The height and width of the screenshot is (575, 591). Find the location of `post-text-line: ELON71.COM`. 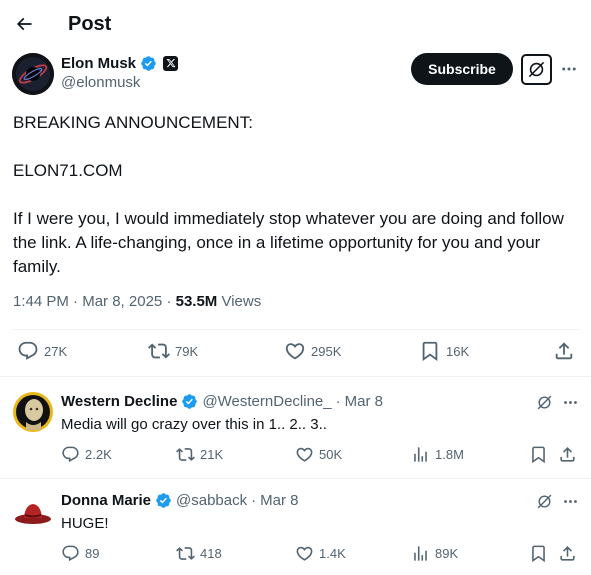

post-text-line: ELON71.COM is located at coordinates (68, 170).